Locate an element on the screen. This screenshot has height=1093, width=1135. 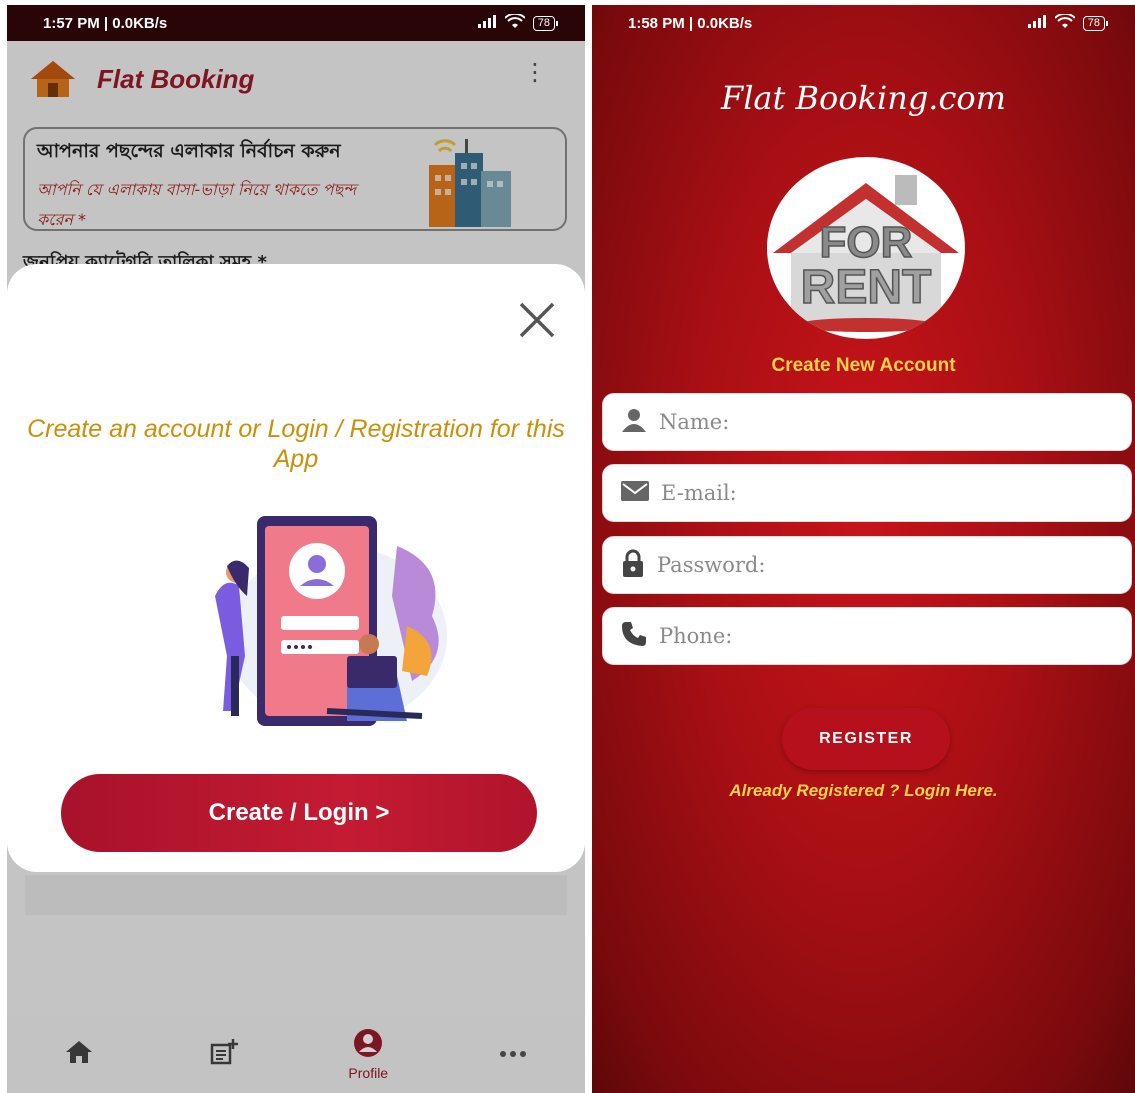
svg-text: FOR is located at coordinates (866, 242).